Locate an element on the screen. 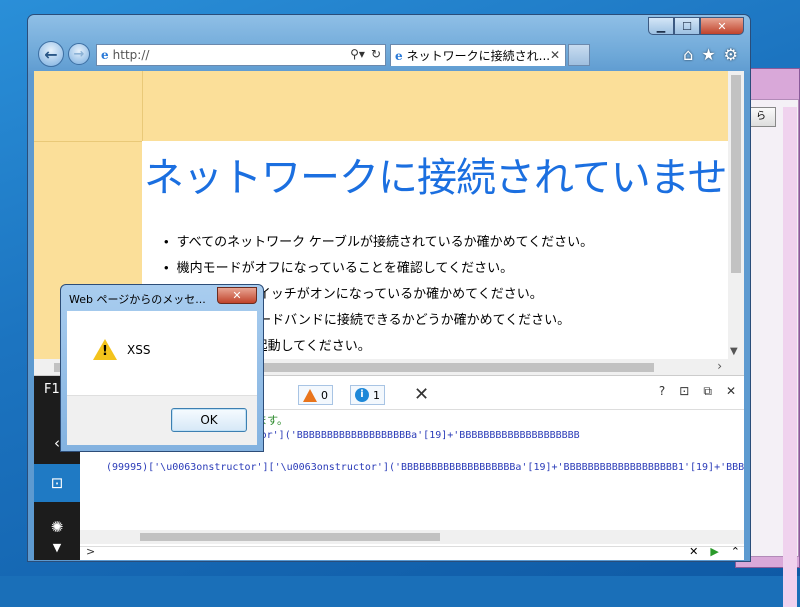 Image resolution: width=800 pixels, height=607 pixels. refresh-icon: ↻ is located at coordinates (376, 54).